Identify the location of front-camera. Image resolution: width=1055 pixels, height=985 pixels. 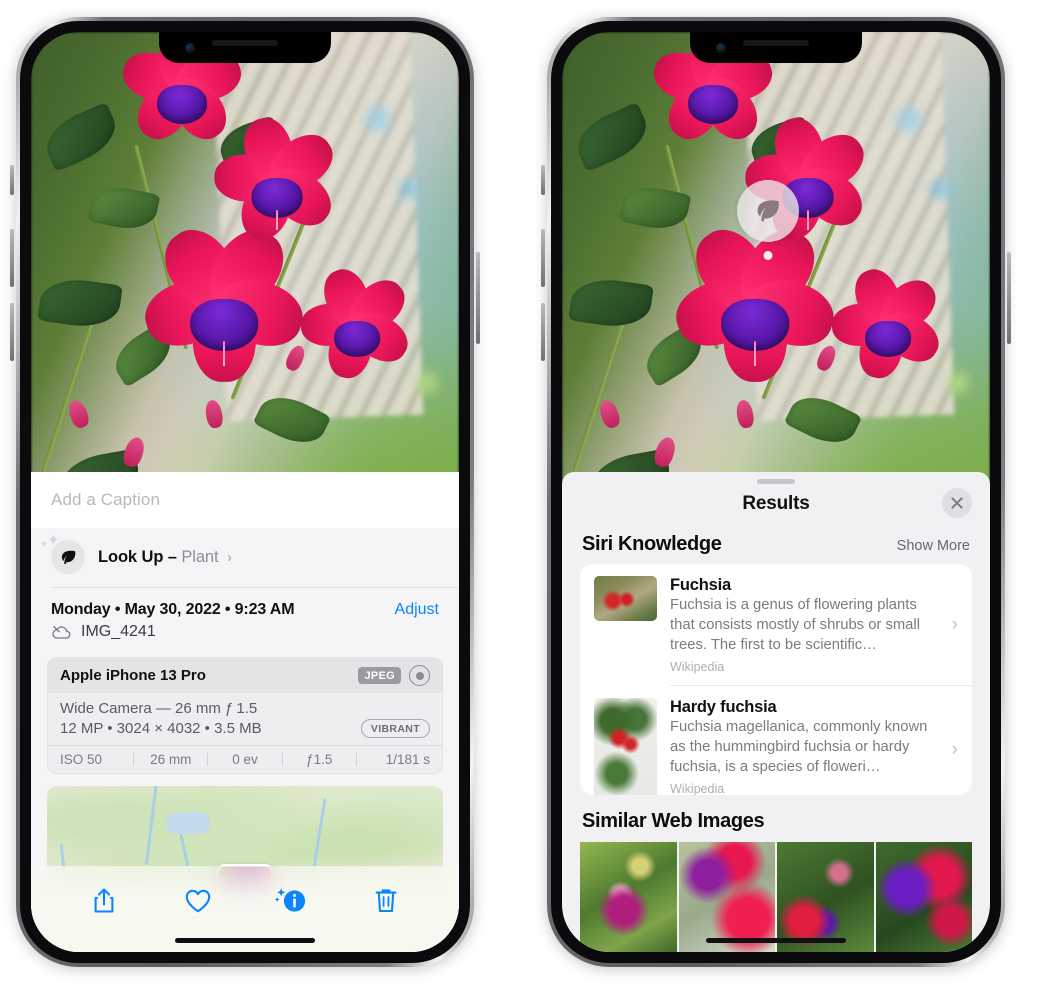
(190, 48).